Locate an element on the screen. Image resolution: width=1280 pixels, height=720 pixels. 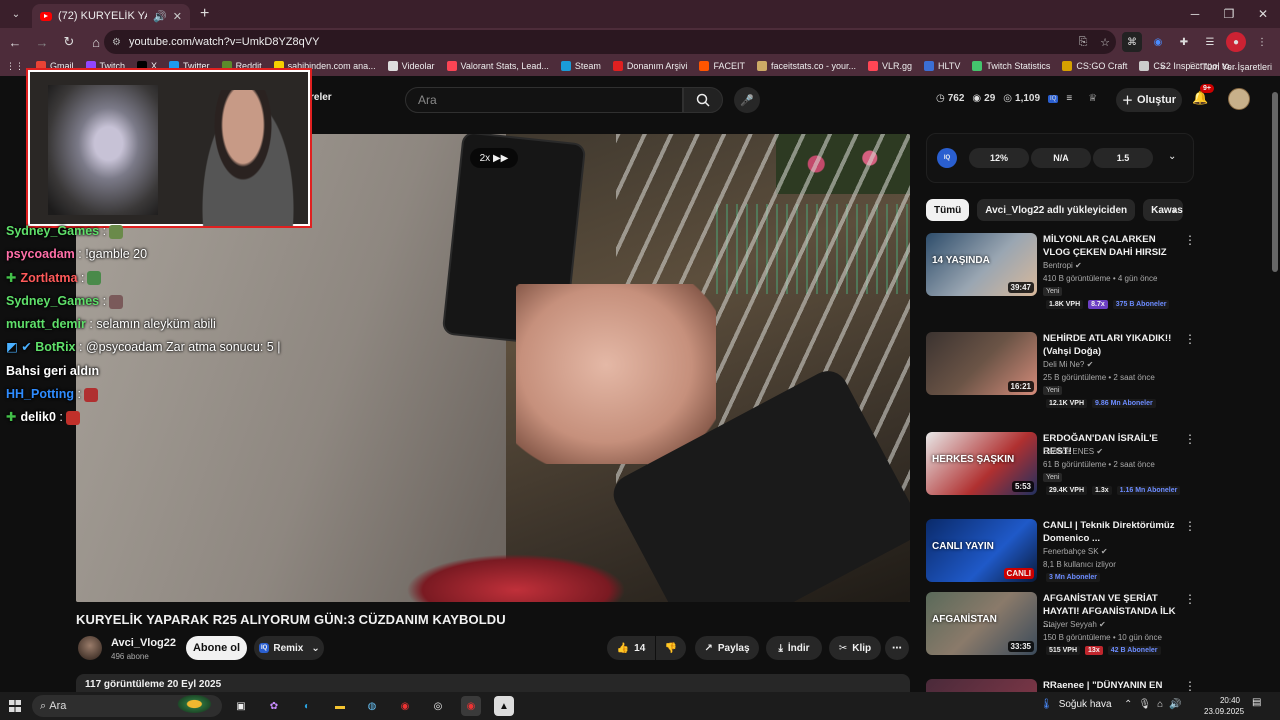
apps-icon: ⋮⋮ is located at coordinates (15, 66).